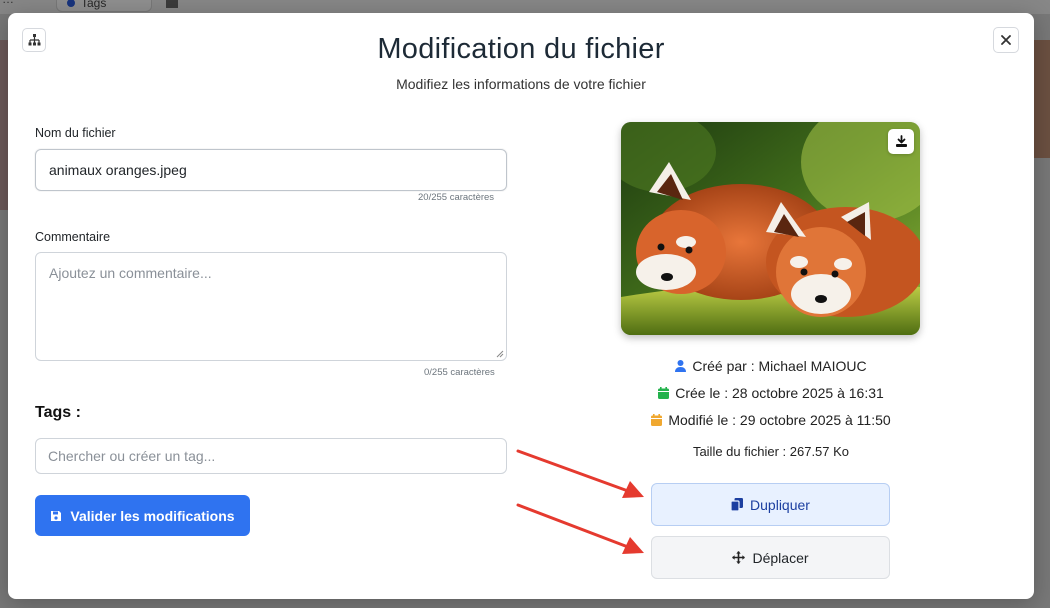 The width and height of the screenshot is (1050, 608). I want to click on modified-date-line: Modifié le : 29 octobre 2025 à 11:50, so click(771, 420).